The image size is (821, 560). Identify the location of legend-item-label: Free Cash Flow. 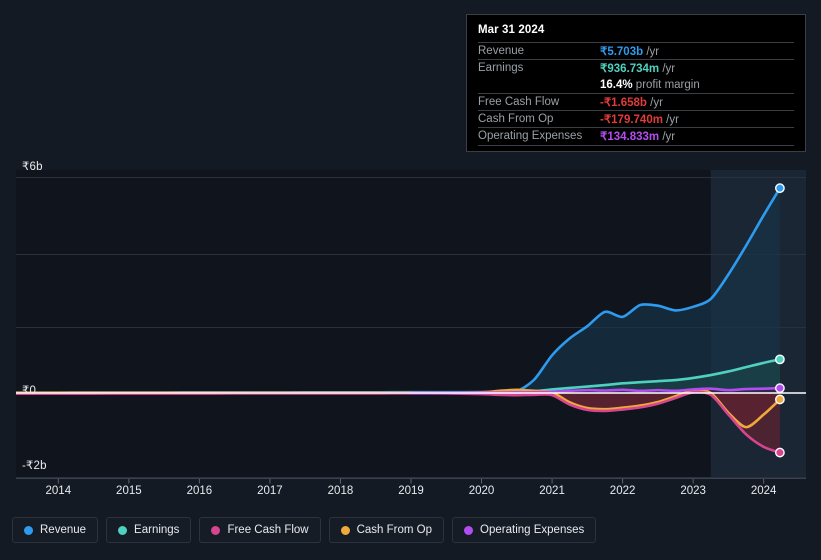
(268, 530).